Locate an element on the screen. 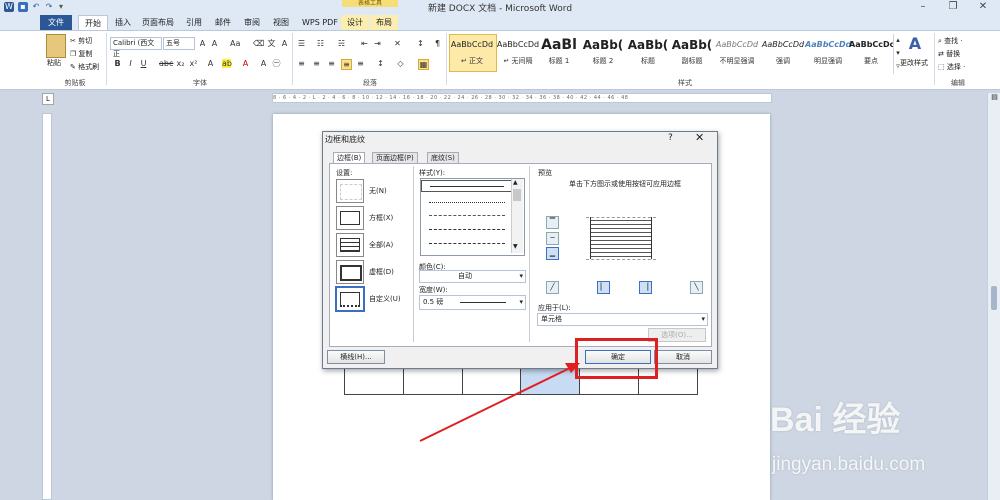  baidu-watermark: Bai 经验 jingyan.baidu.com is located at coordinates (882, 442).